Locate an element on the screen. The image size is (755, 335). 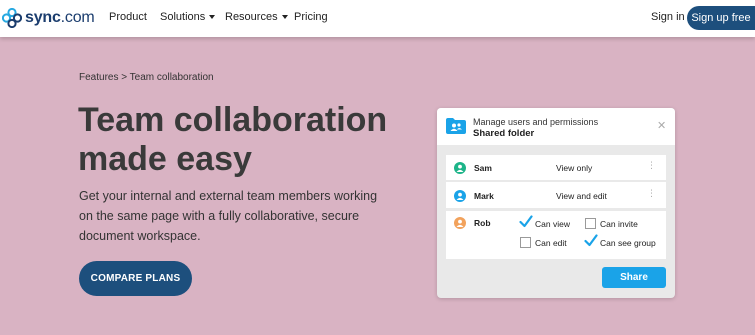
user-row-mark: Mark View and edit ⋮ is located at coordinates (556, 195).